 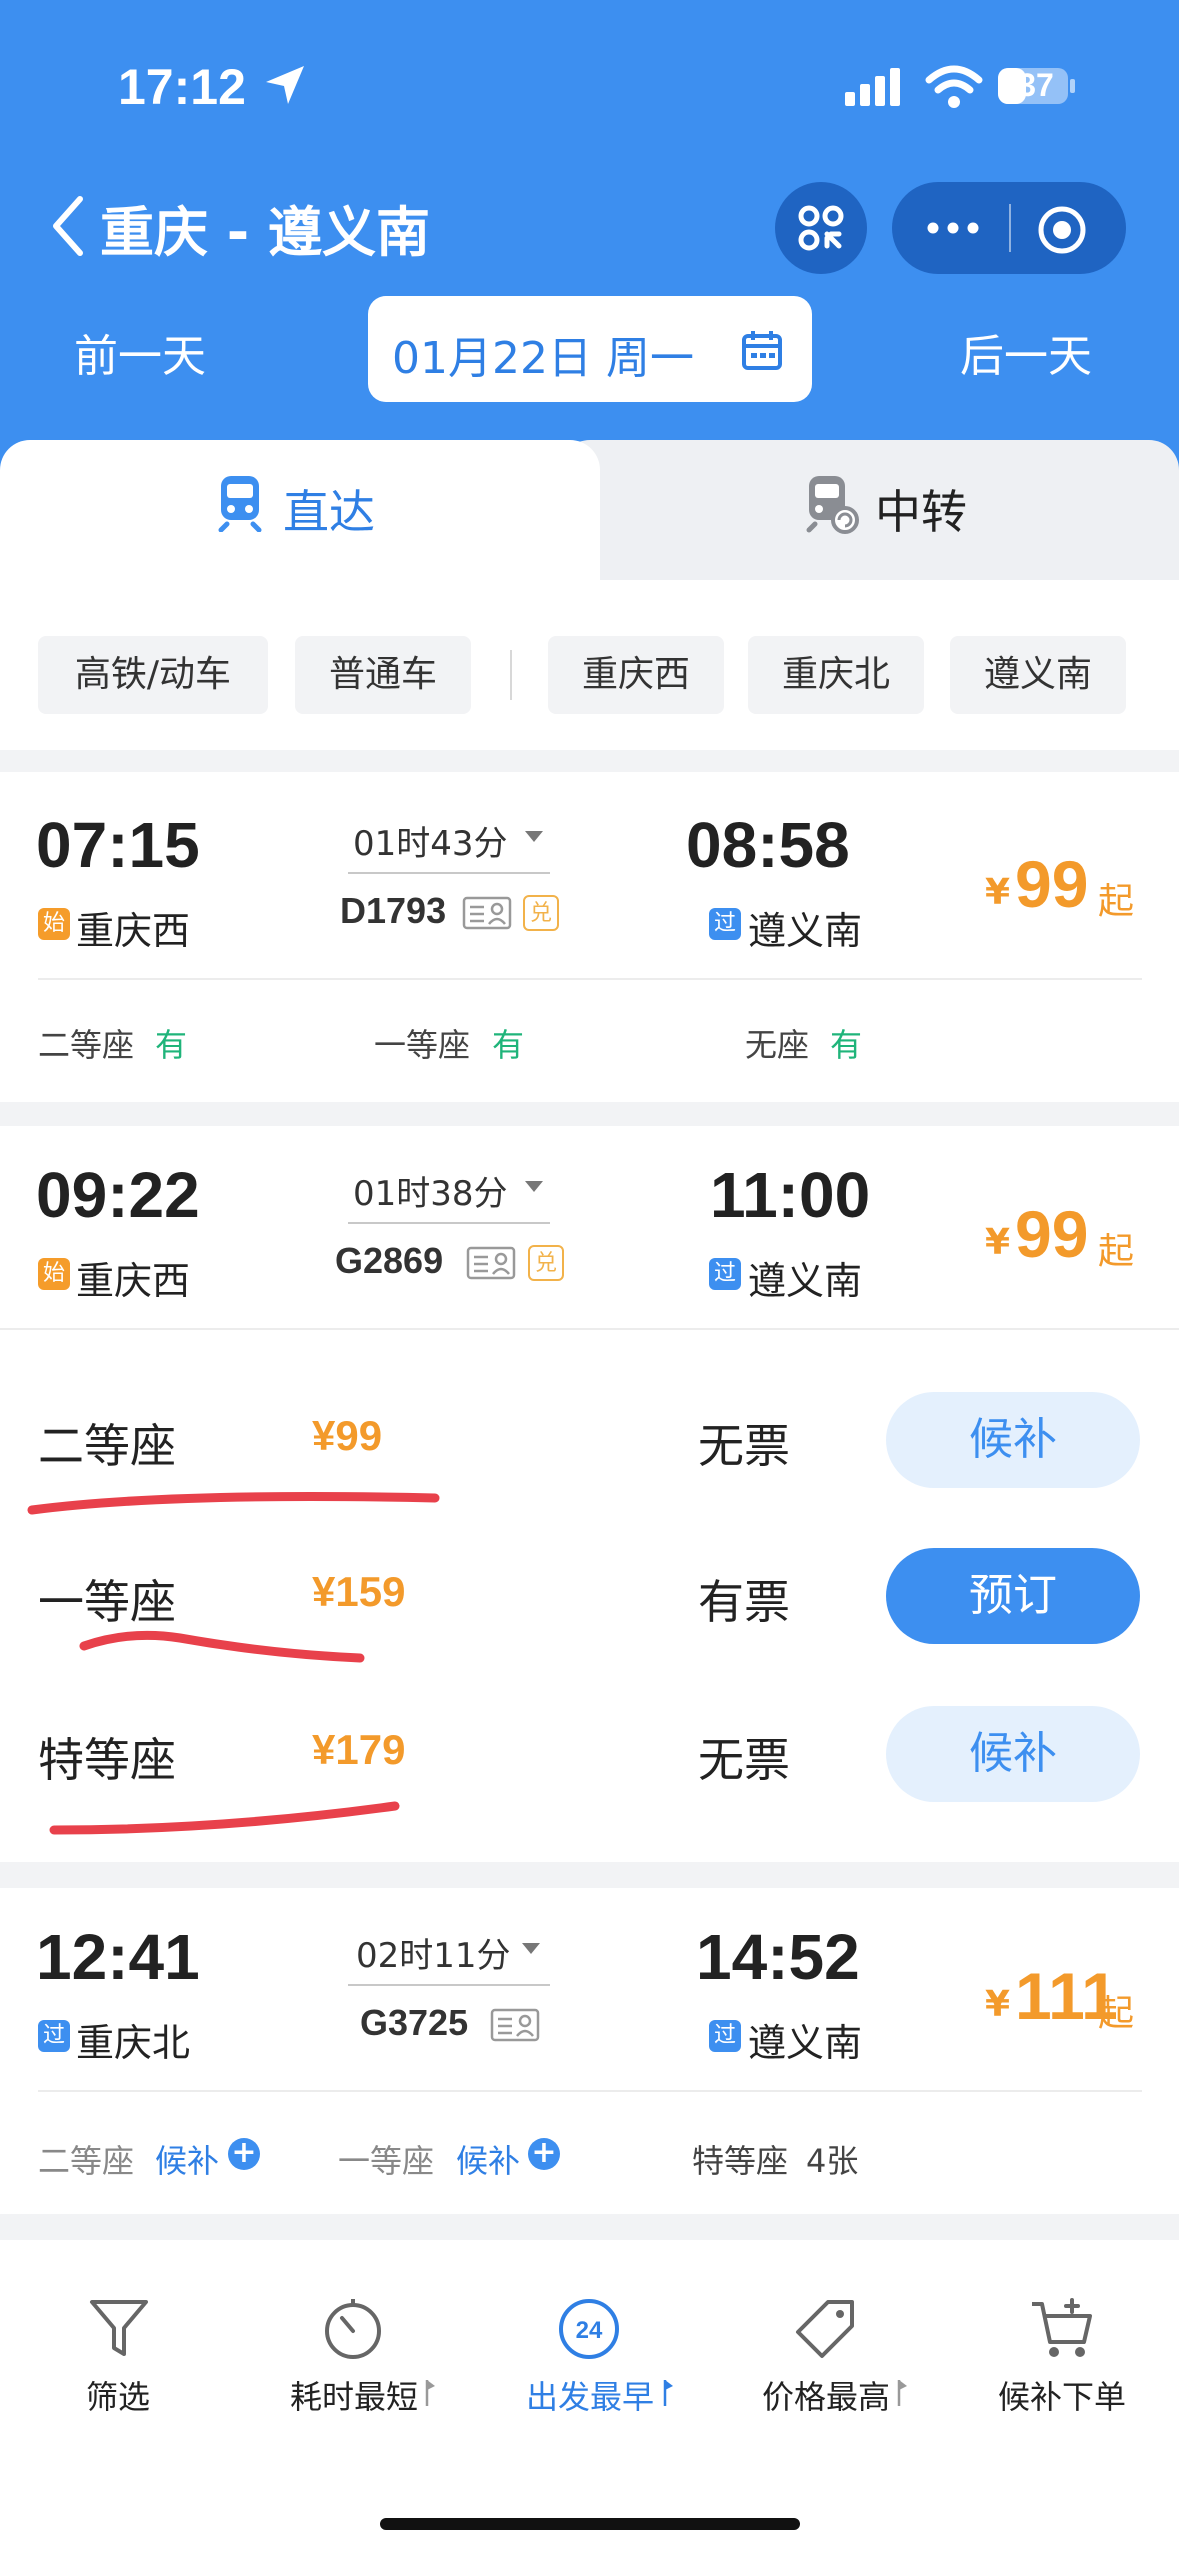 What do you see at coordinates (285, 85) in the screenshot?
I see `location-arrow-icon` at bounding box center [285, 85].